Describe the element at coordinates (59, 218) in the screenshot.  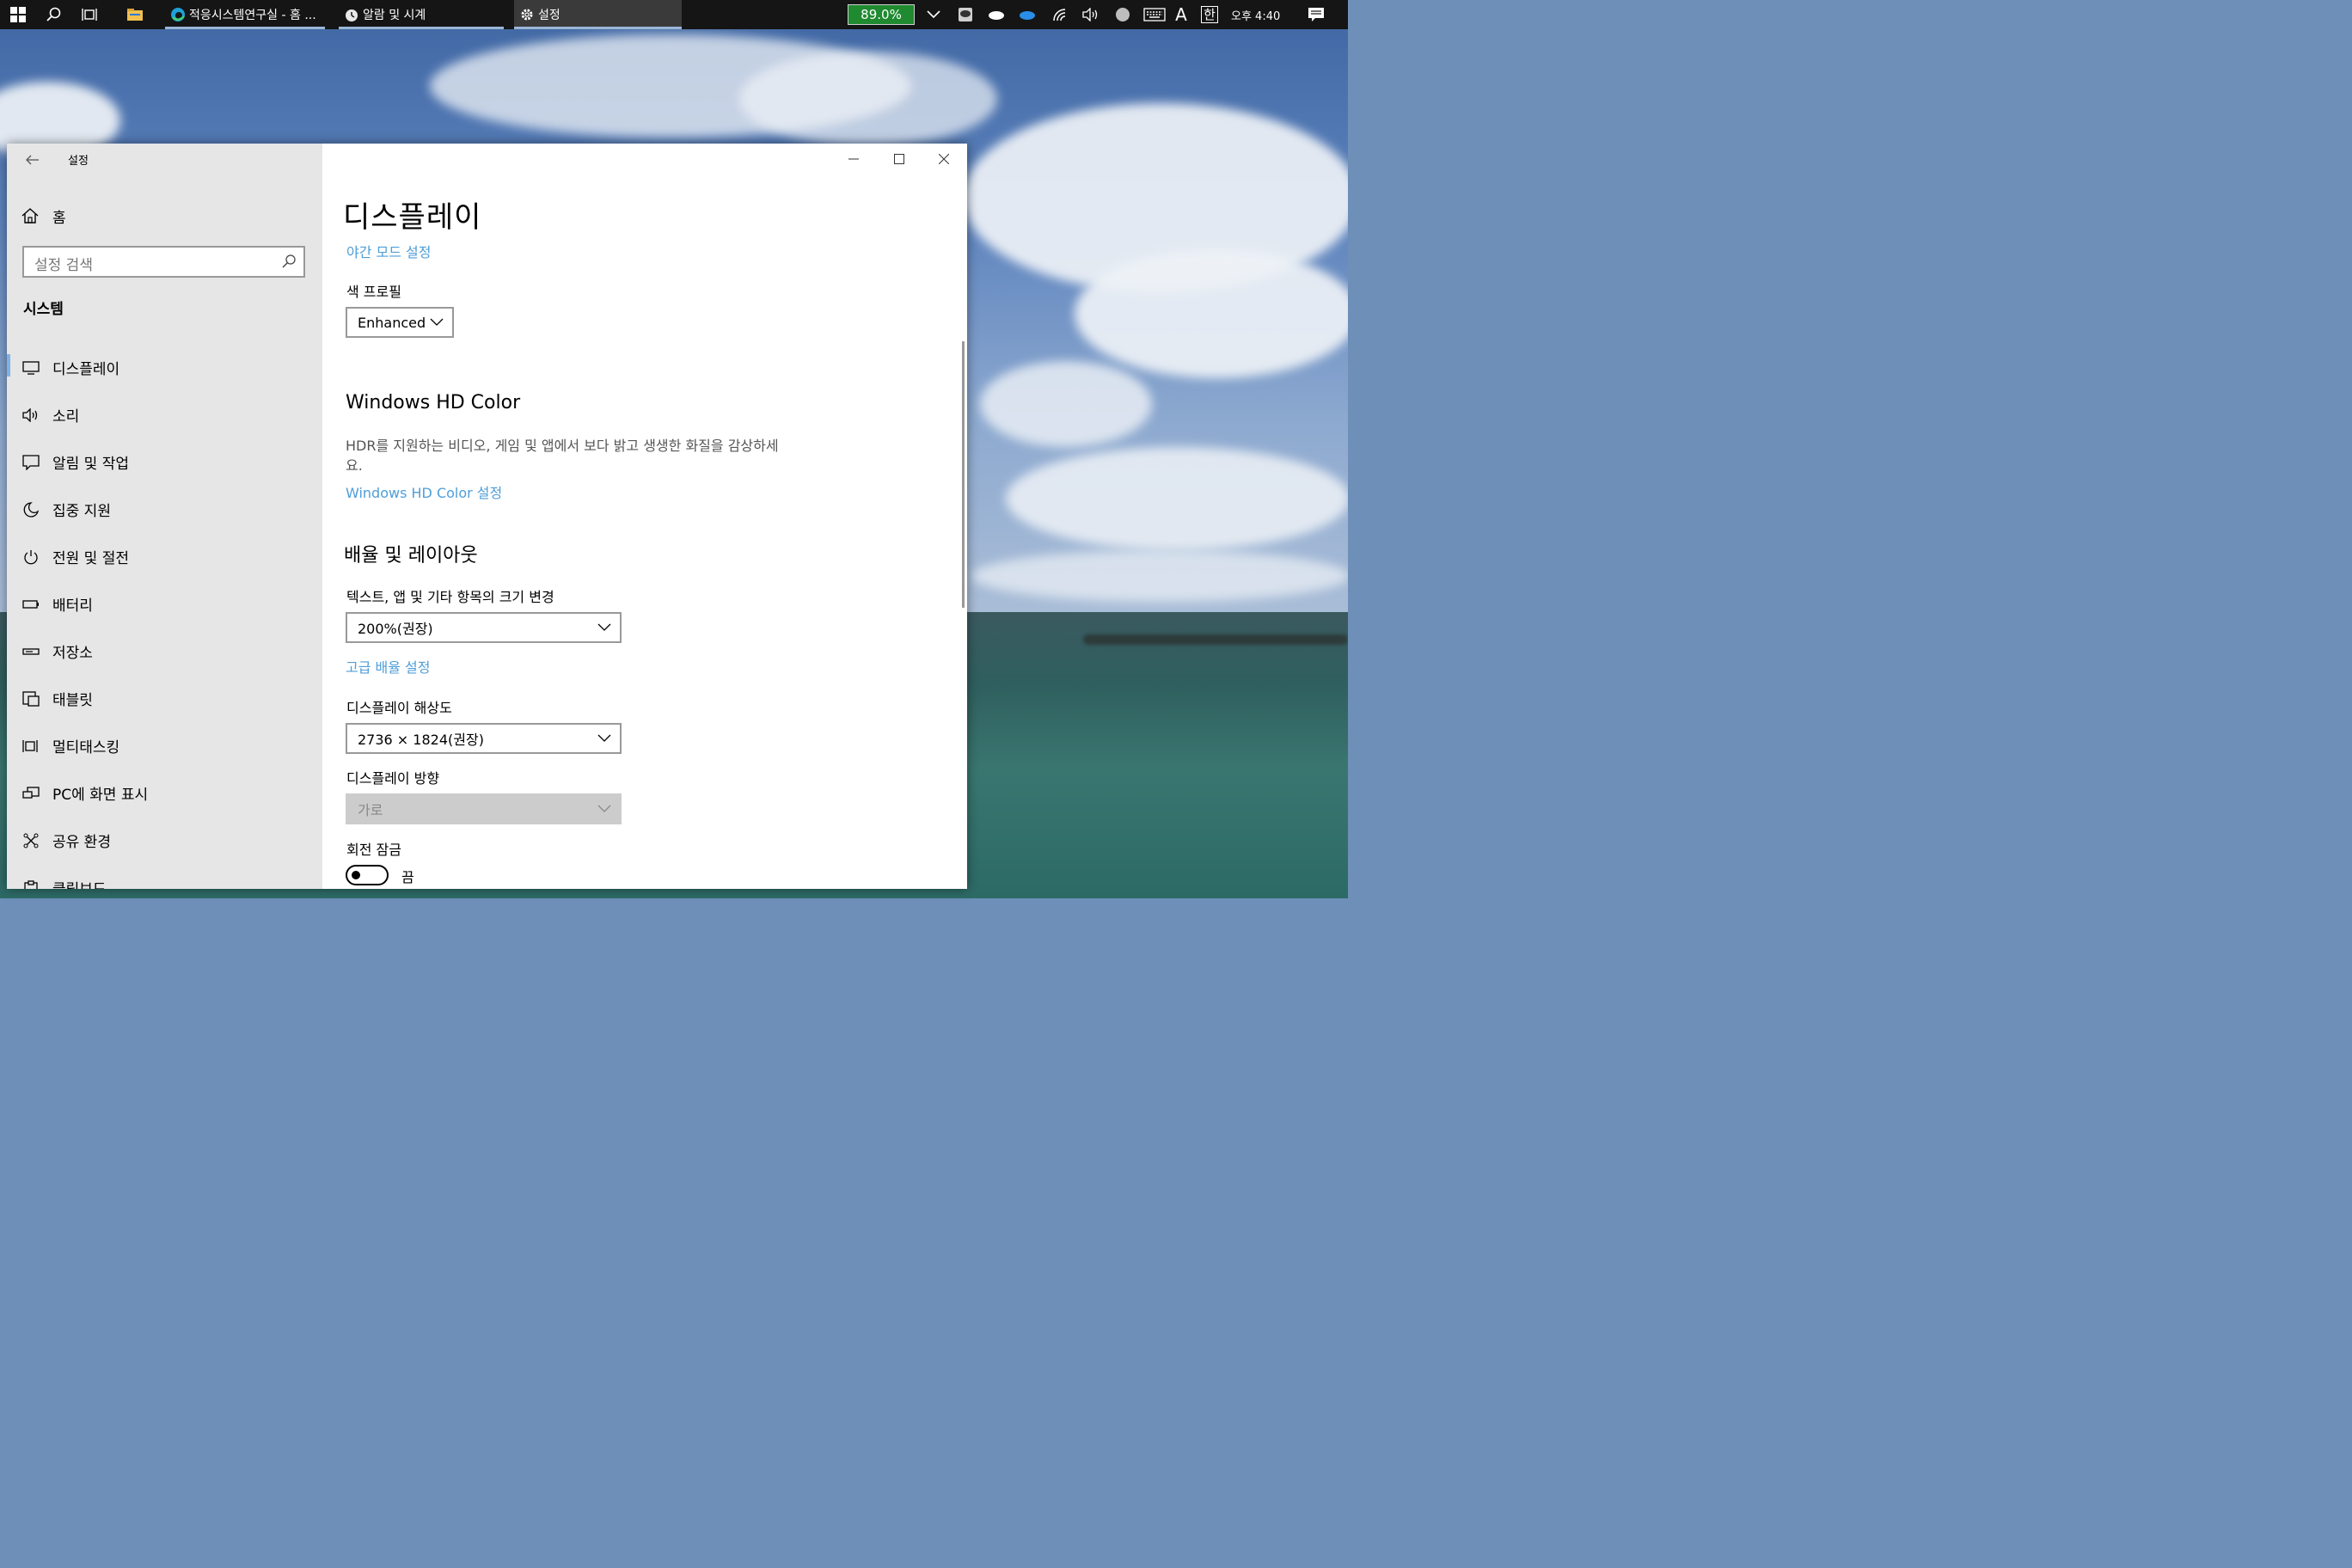
I see `home-label: 홈` at that location.